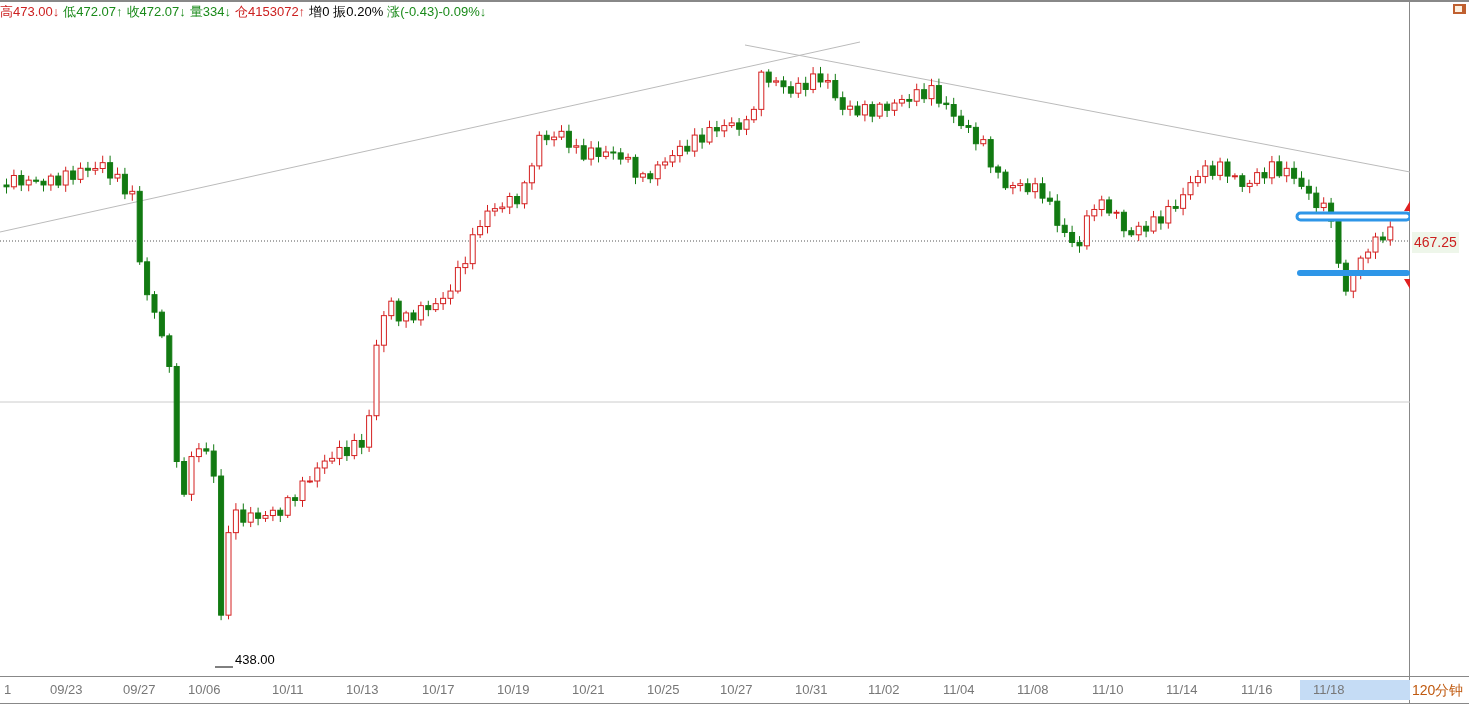  I want to click on date-label: 10/11, so click(288, 690).